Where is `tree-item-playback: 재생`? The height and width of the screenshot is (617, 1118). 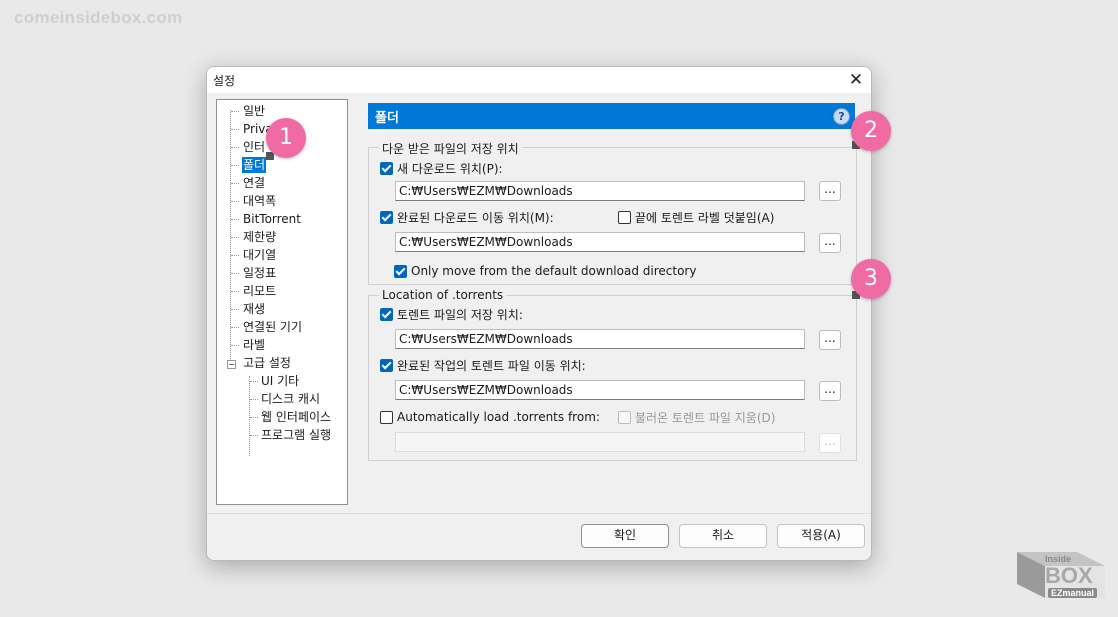 tree-item-playback: 재생 is located at coordinates (254, 309).